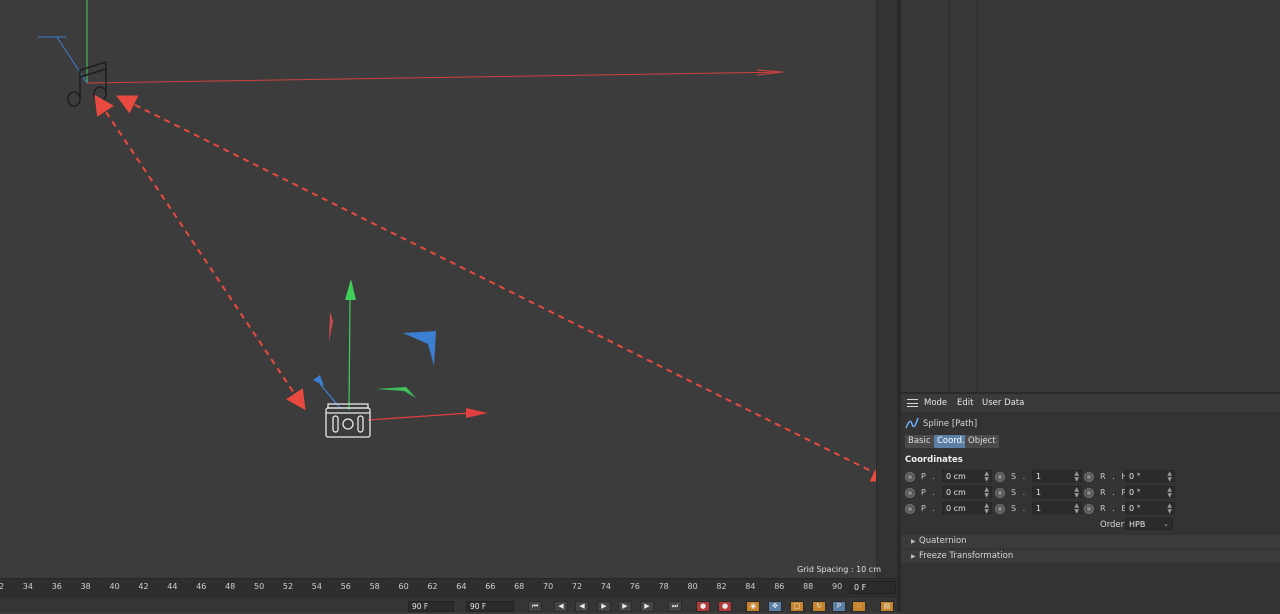 The width and height of the screenshot is (1280, 614). I want to click on autokey-icon: ●, so click(725, 606).